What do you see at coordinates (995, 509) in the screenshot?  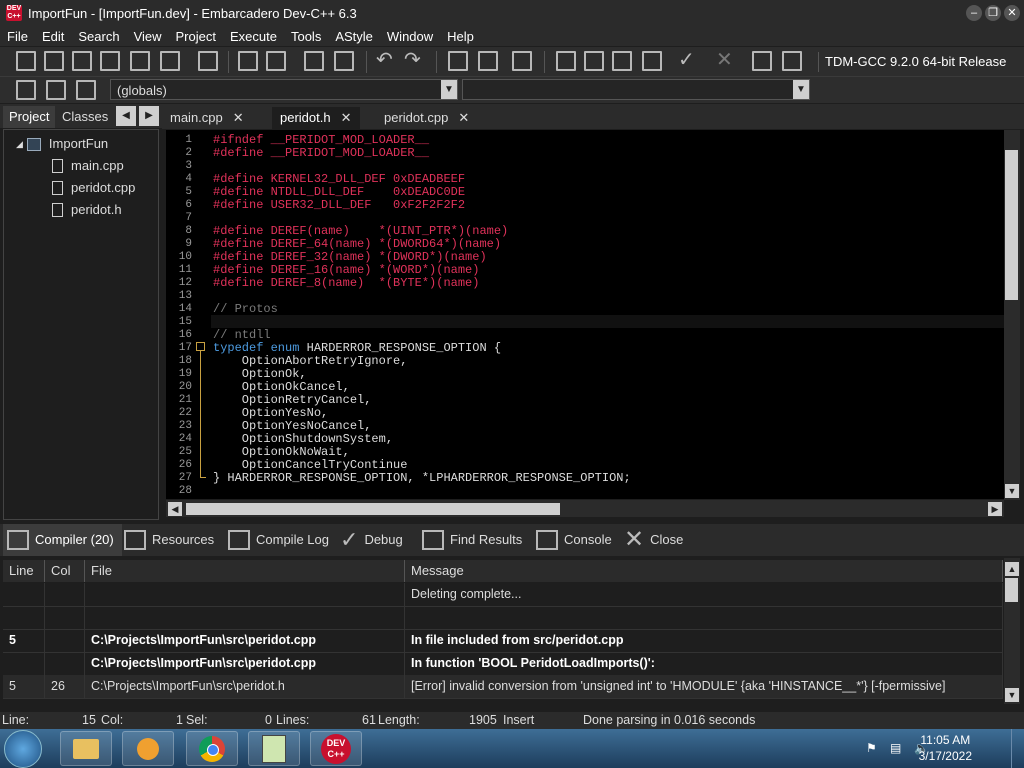 I see `scroll-right-icon: ▶` at bounding box center [995, 509].